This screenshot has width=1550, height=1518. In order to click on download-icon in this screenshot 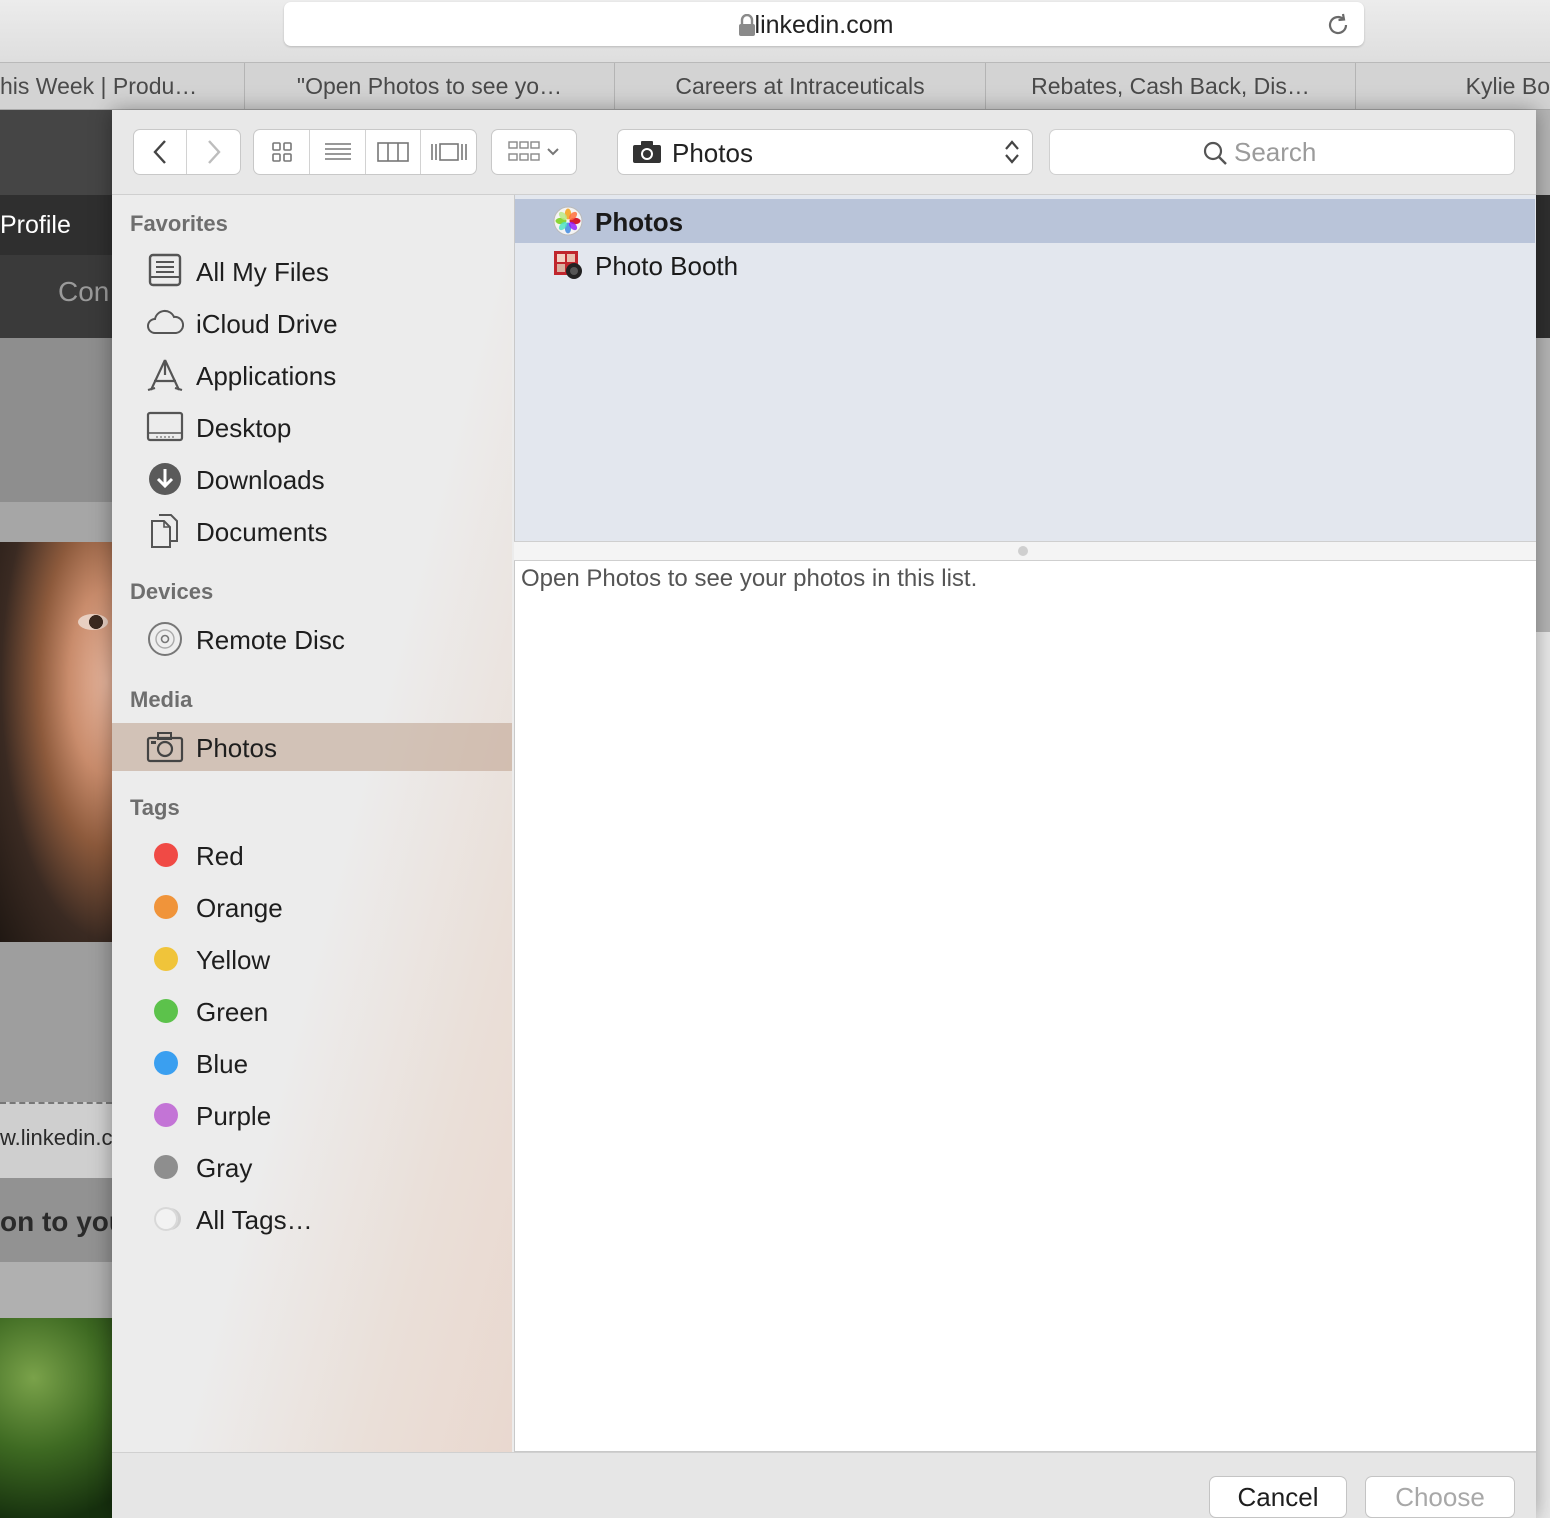, I will do `click(165, 479)`.